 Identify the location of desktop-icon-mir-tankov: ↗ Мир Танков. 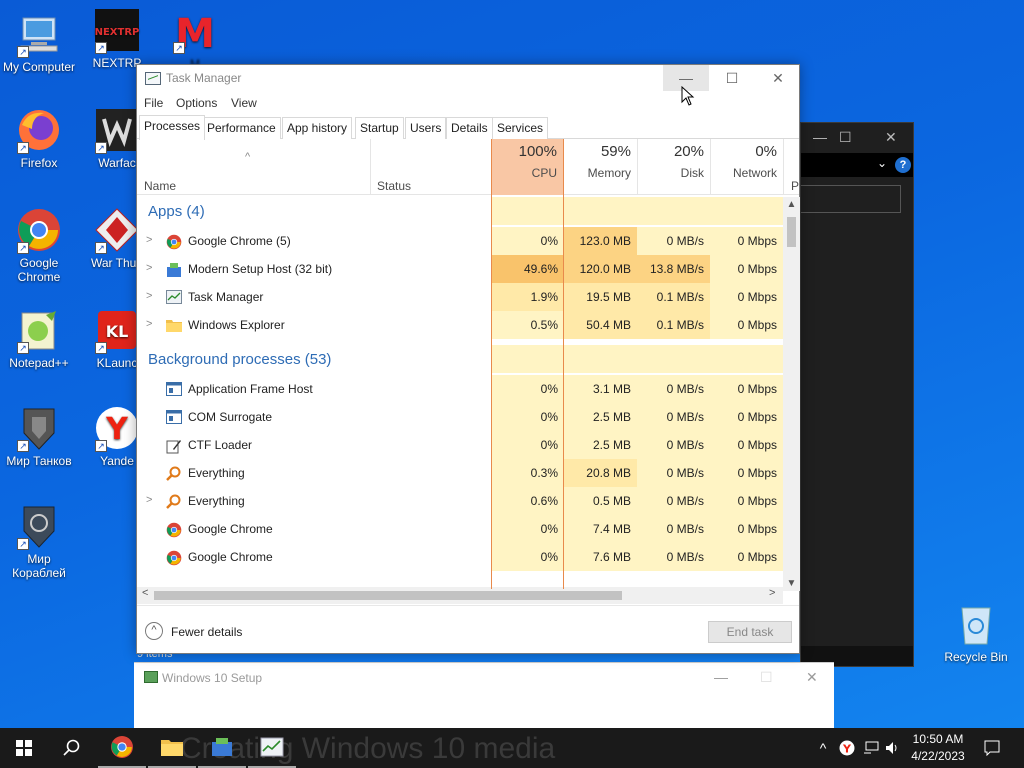
(39, 436).